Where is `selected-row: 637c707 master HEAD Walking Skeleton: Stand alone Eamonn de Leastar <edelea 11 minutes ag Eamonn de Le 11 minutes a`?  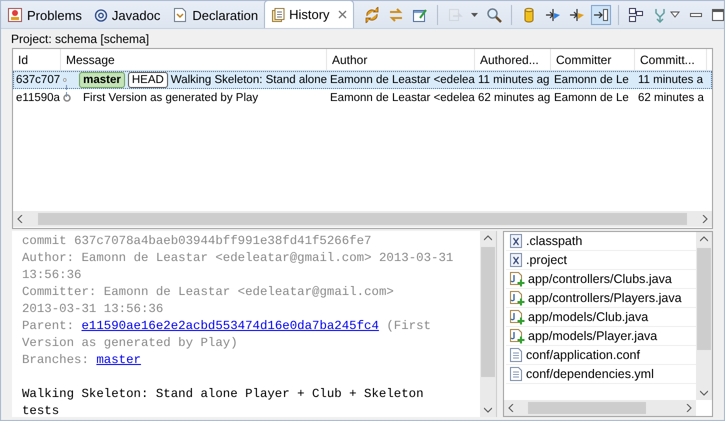 selected-row: 637c707 master HEAD Walking Skeleton: Stand alone Eamonn de Leastar <edelea 11 minutes ag Eamonn de Le 11 minutes a is located at coordinates (362, 80).